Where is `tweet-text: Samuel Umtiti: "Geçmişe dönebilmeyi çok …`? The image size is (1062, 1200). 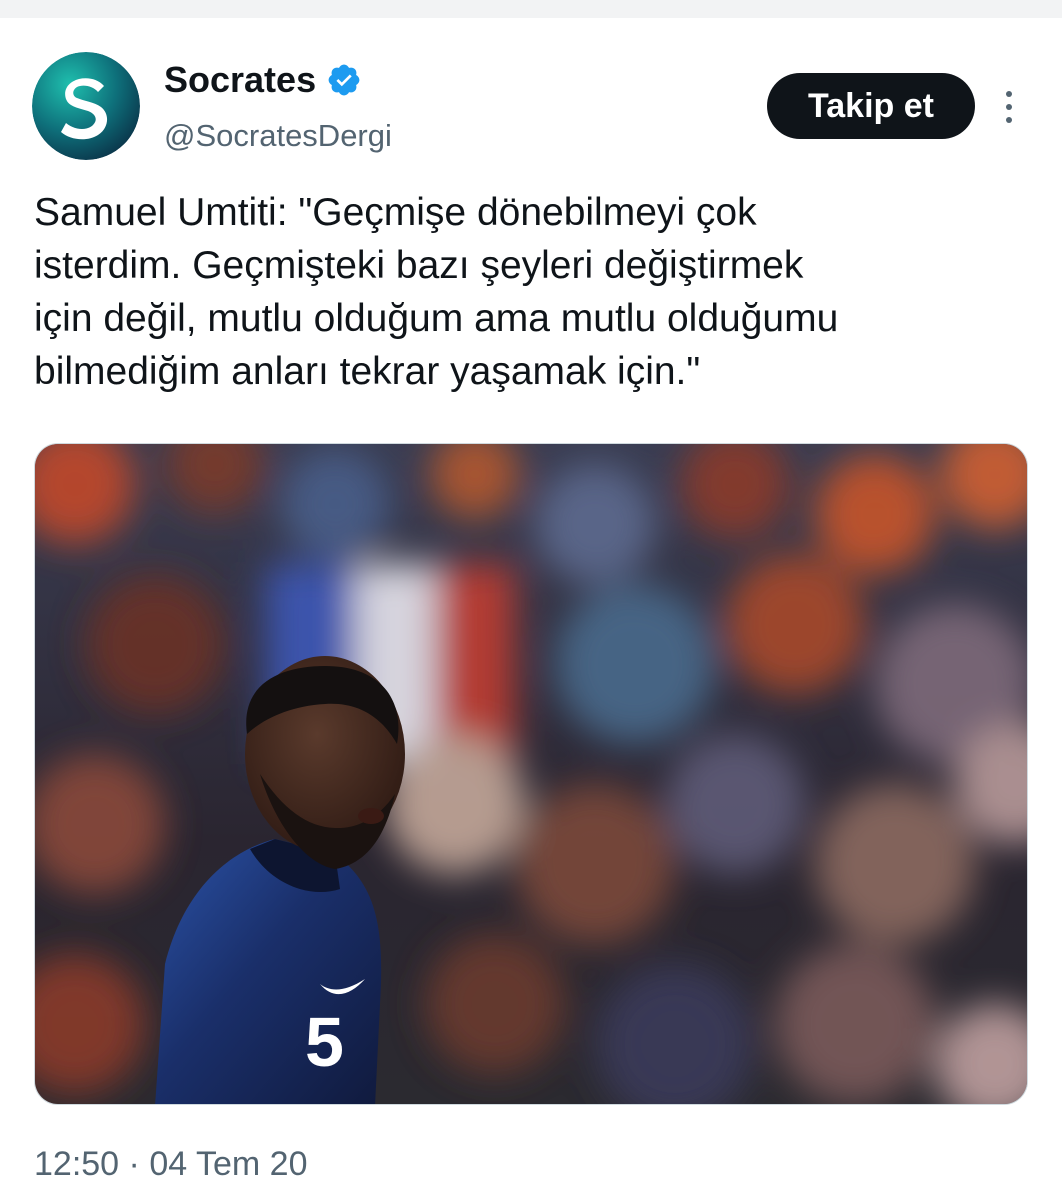
tweet-text: Samuel Umtiti: "Geçmişe dönebilmeyi çok … is located at coordinates (436, 292).